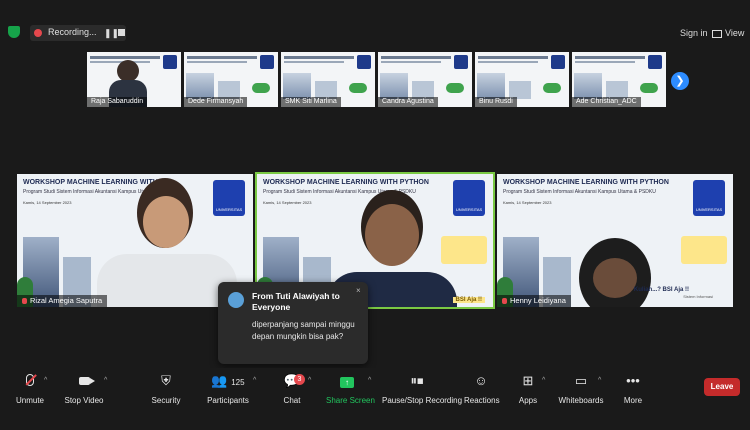 The height and width of the screenshot is (430, 750). I want to click on slide-tagline: Kuliah...? BSI Aja !!, so click(661, 290).